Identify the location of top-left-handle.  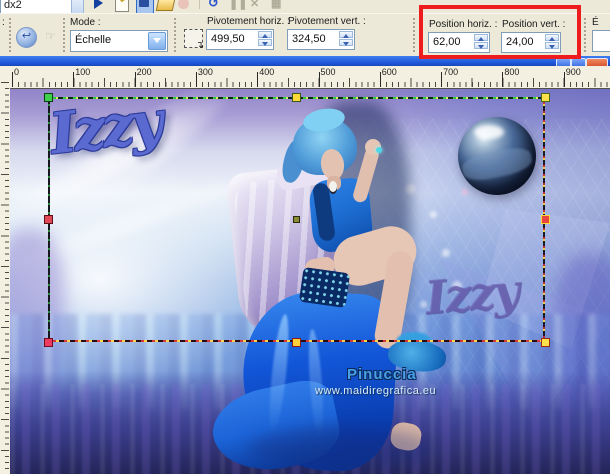
(48, 97).